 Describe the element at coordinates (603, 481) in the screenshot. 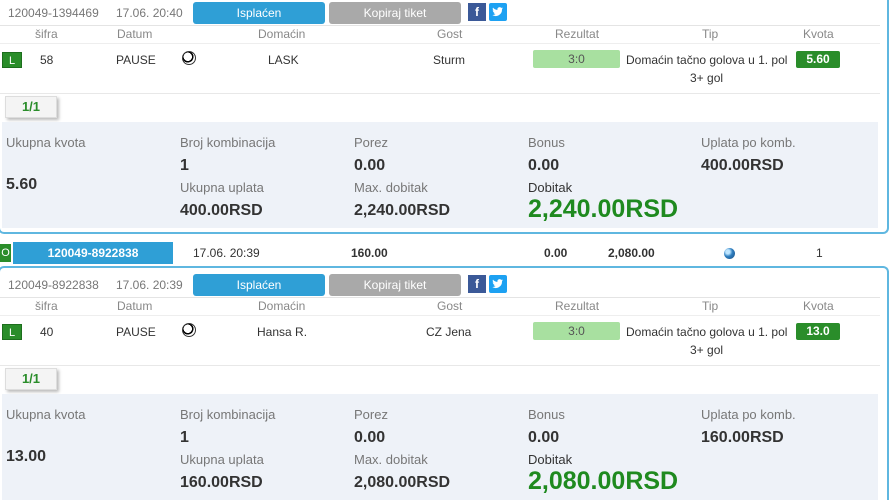

I see `win-value: 2,080.00RSD` at that location.